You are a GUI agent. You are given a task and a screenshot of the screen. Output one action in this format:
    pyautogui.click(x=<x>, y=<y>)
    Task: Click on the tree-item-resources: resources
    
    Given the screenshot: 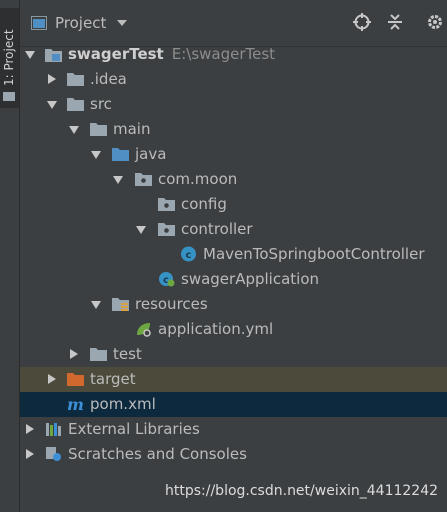 What is the action you would take?
    pyautogui.click(x=233, y=304)
    